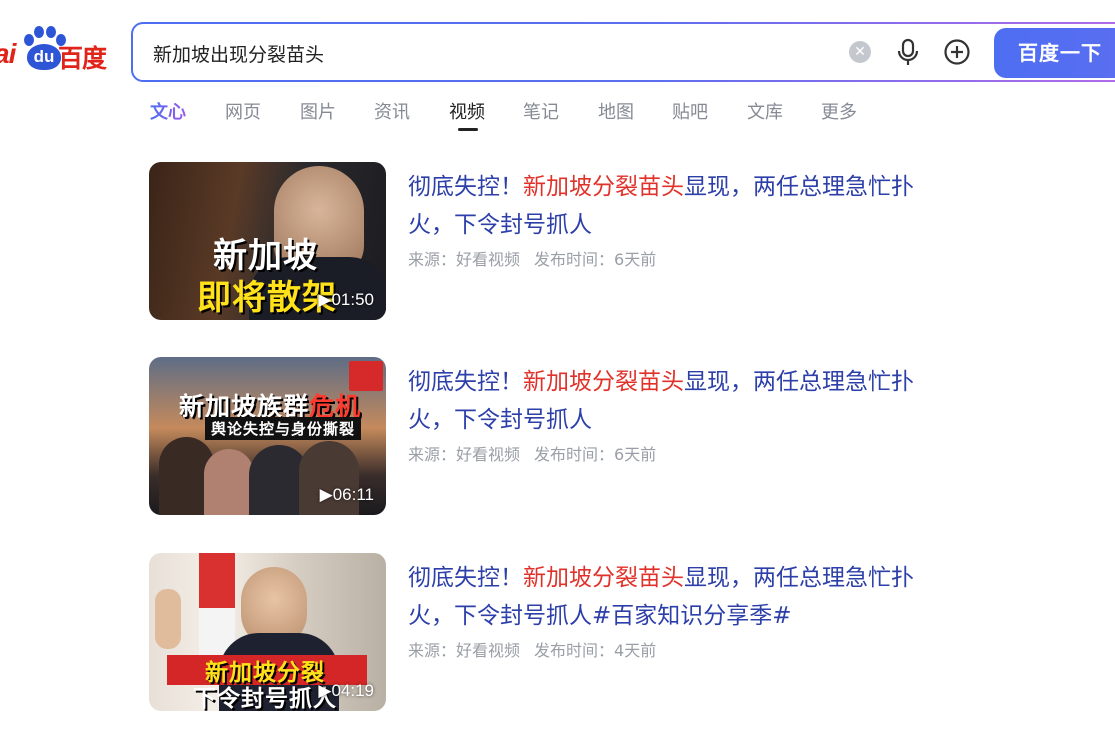 This screenshot has height=743, width=1115. What do you see at coordinates (346, 494) in the screenshot?
I see `video-duration: ▶06:11` at bounding box center [346, 494].